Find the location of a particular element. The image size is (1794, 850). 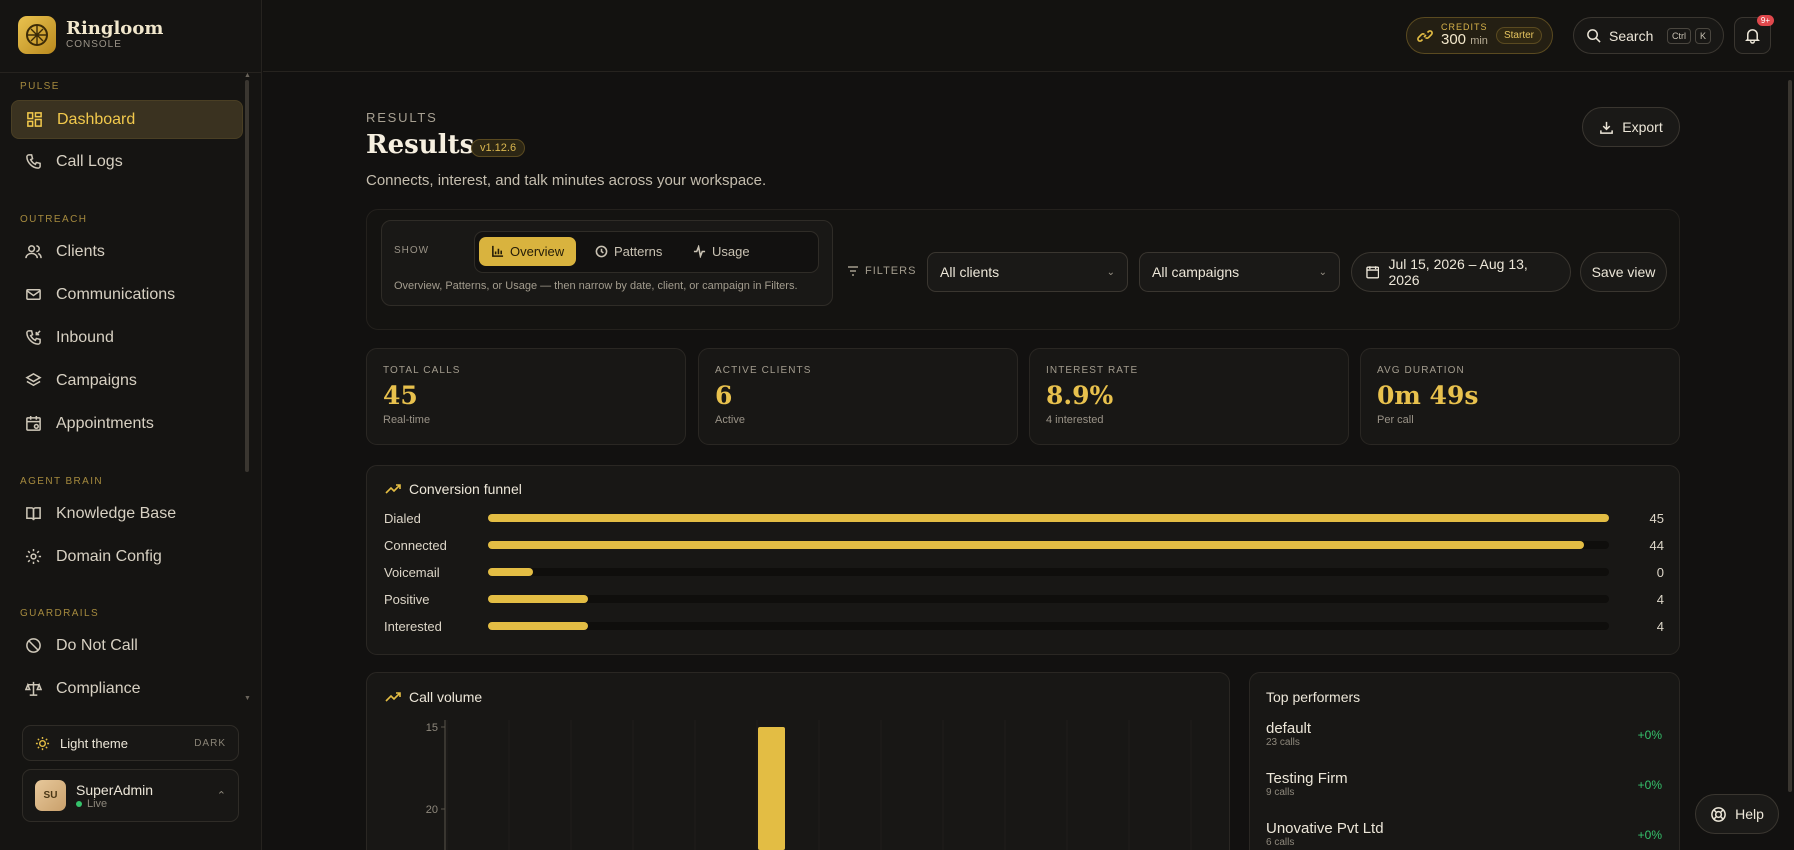

sidebar-item-label: Compliance is located at coordinates (98, 688).